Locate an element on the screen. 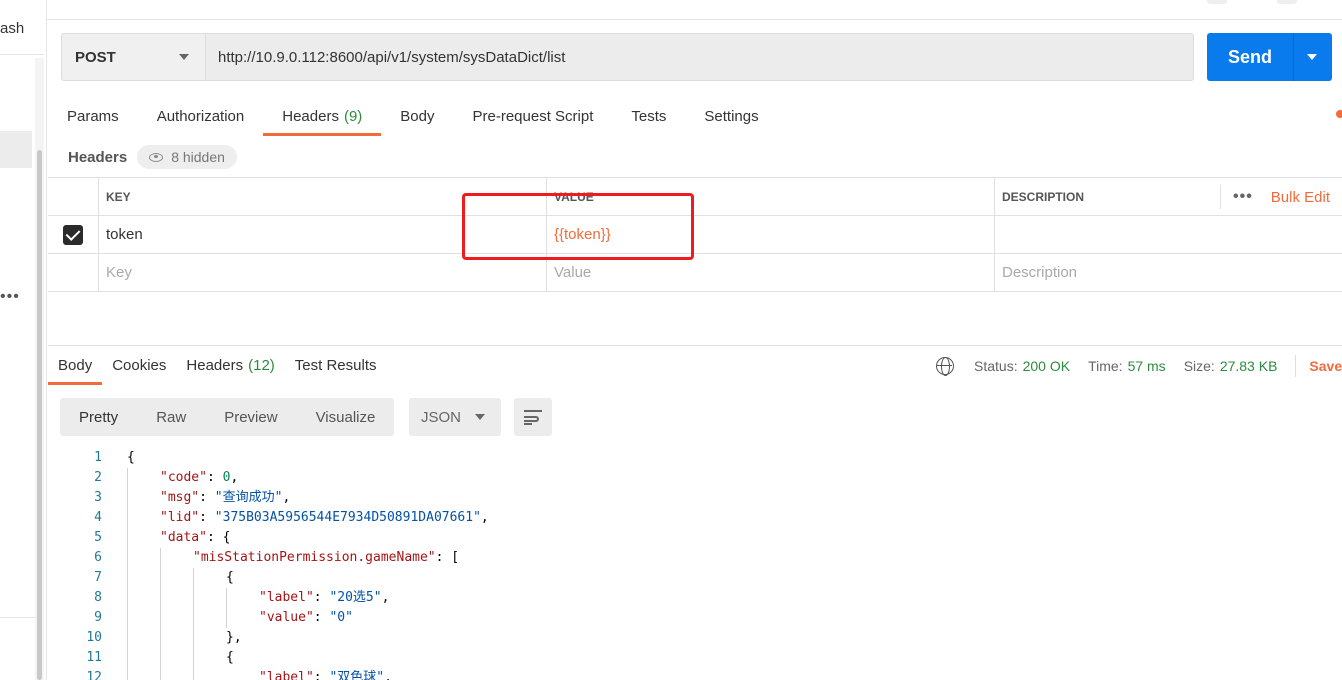 The image size is (1342, 680). tab-label: Body is located at coordinates (417, 116).